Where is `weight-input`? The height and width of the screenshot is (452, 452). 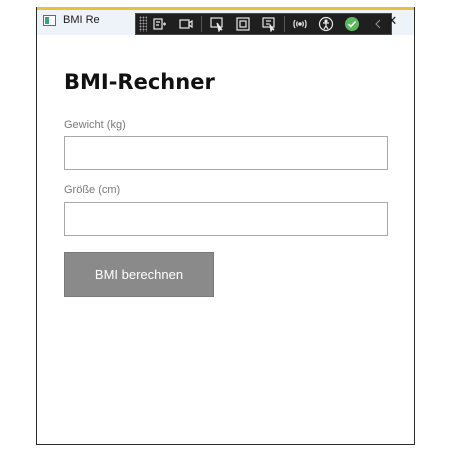 weight-input is located at coordinates (226, 153).